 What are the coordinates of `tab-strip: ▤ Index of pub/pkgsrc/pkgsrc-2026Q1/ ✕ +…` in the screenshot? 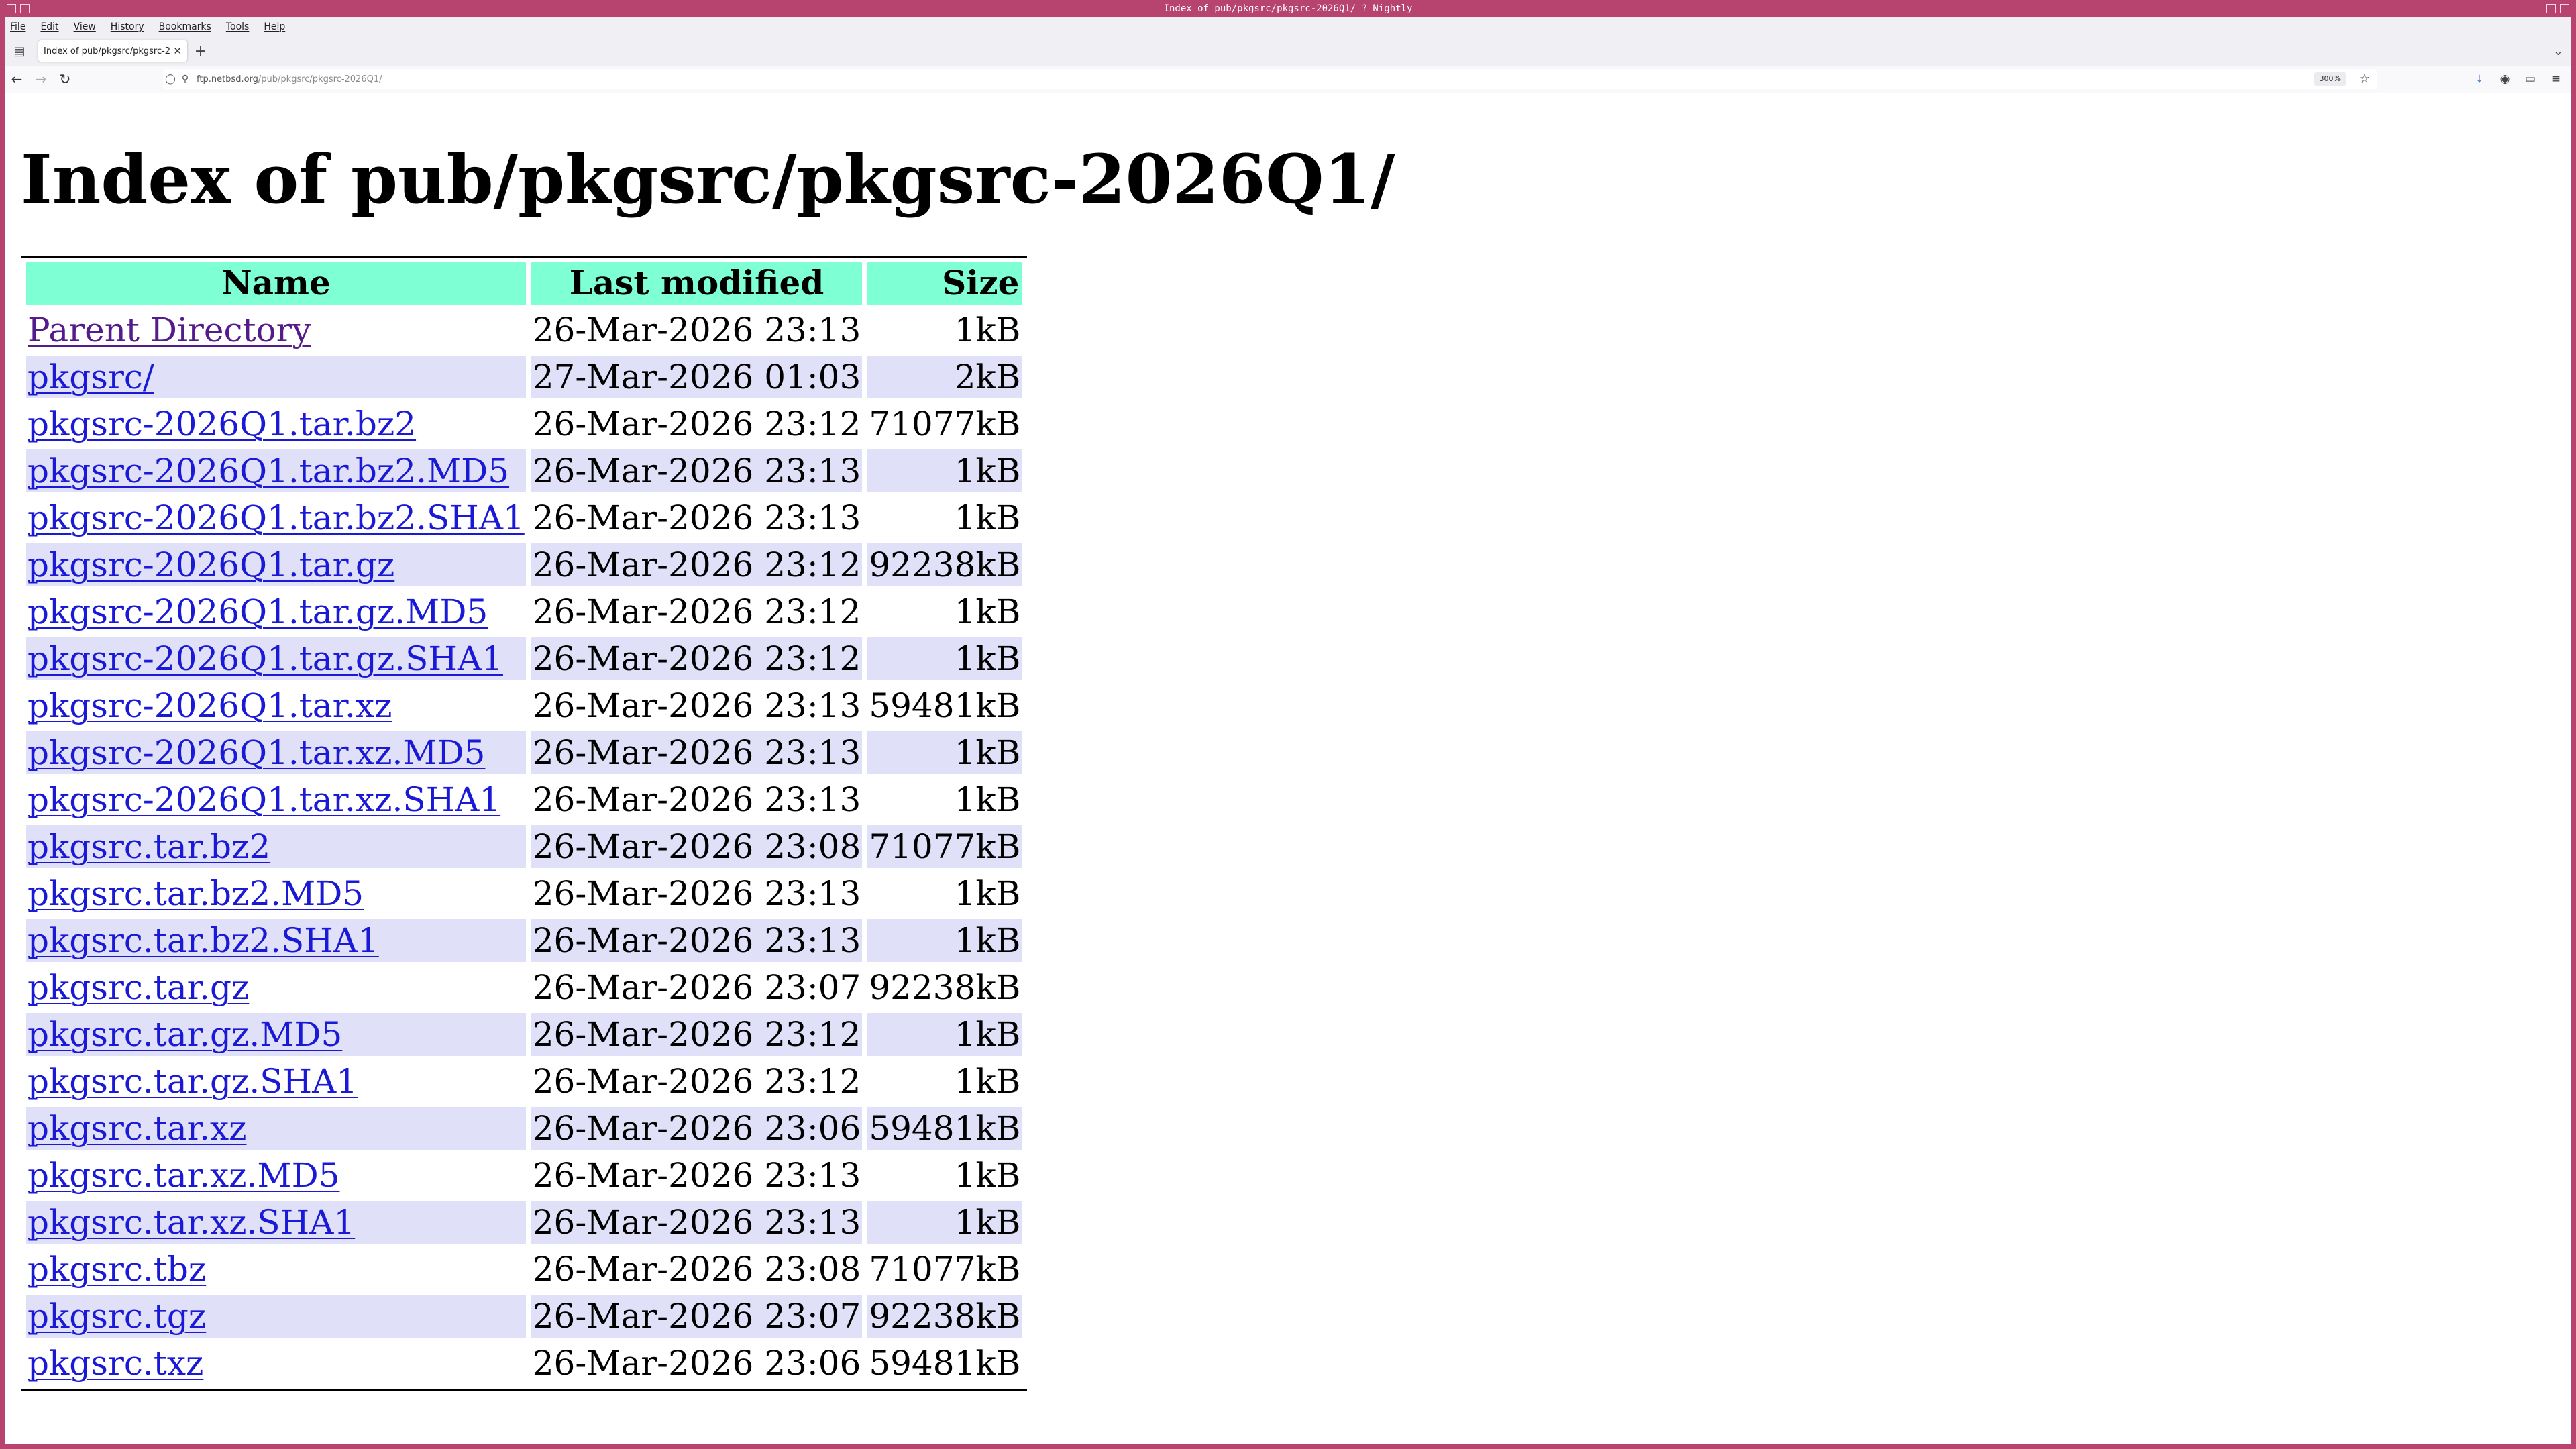 It's located at (1288, 51).